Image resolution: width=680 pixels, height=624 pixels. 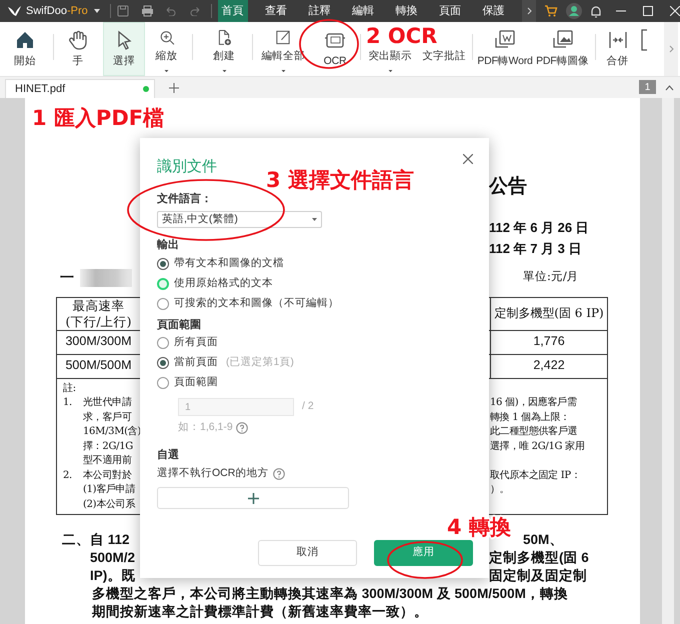 I want to click on menu-tab: 保護, so click(x=493, y=11).